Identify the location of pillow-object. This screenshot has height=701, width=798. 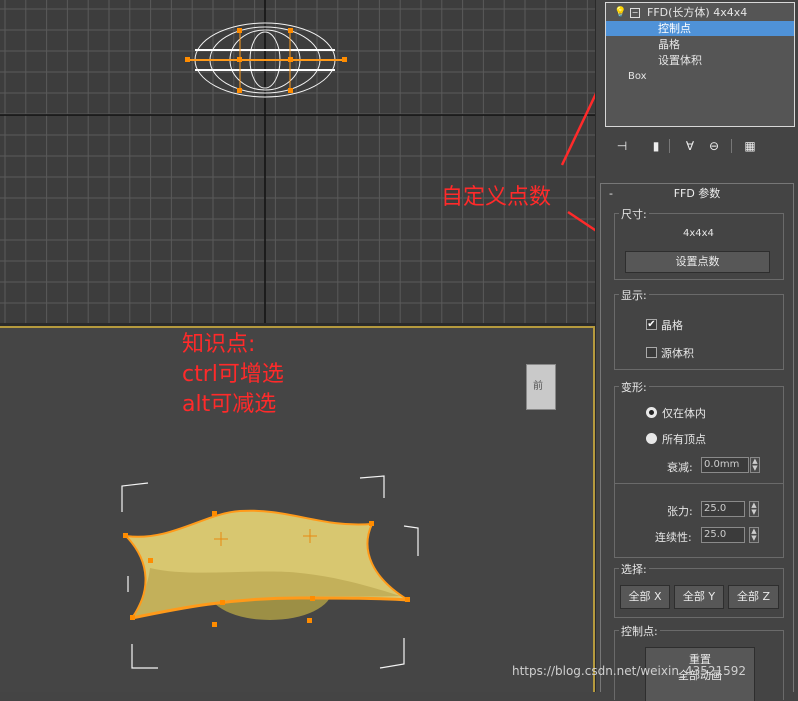
(266, 568).